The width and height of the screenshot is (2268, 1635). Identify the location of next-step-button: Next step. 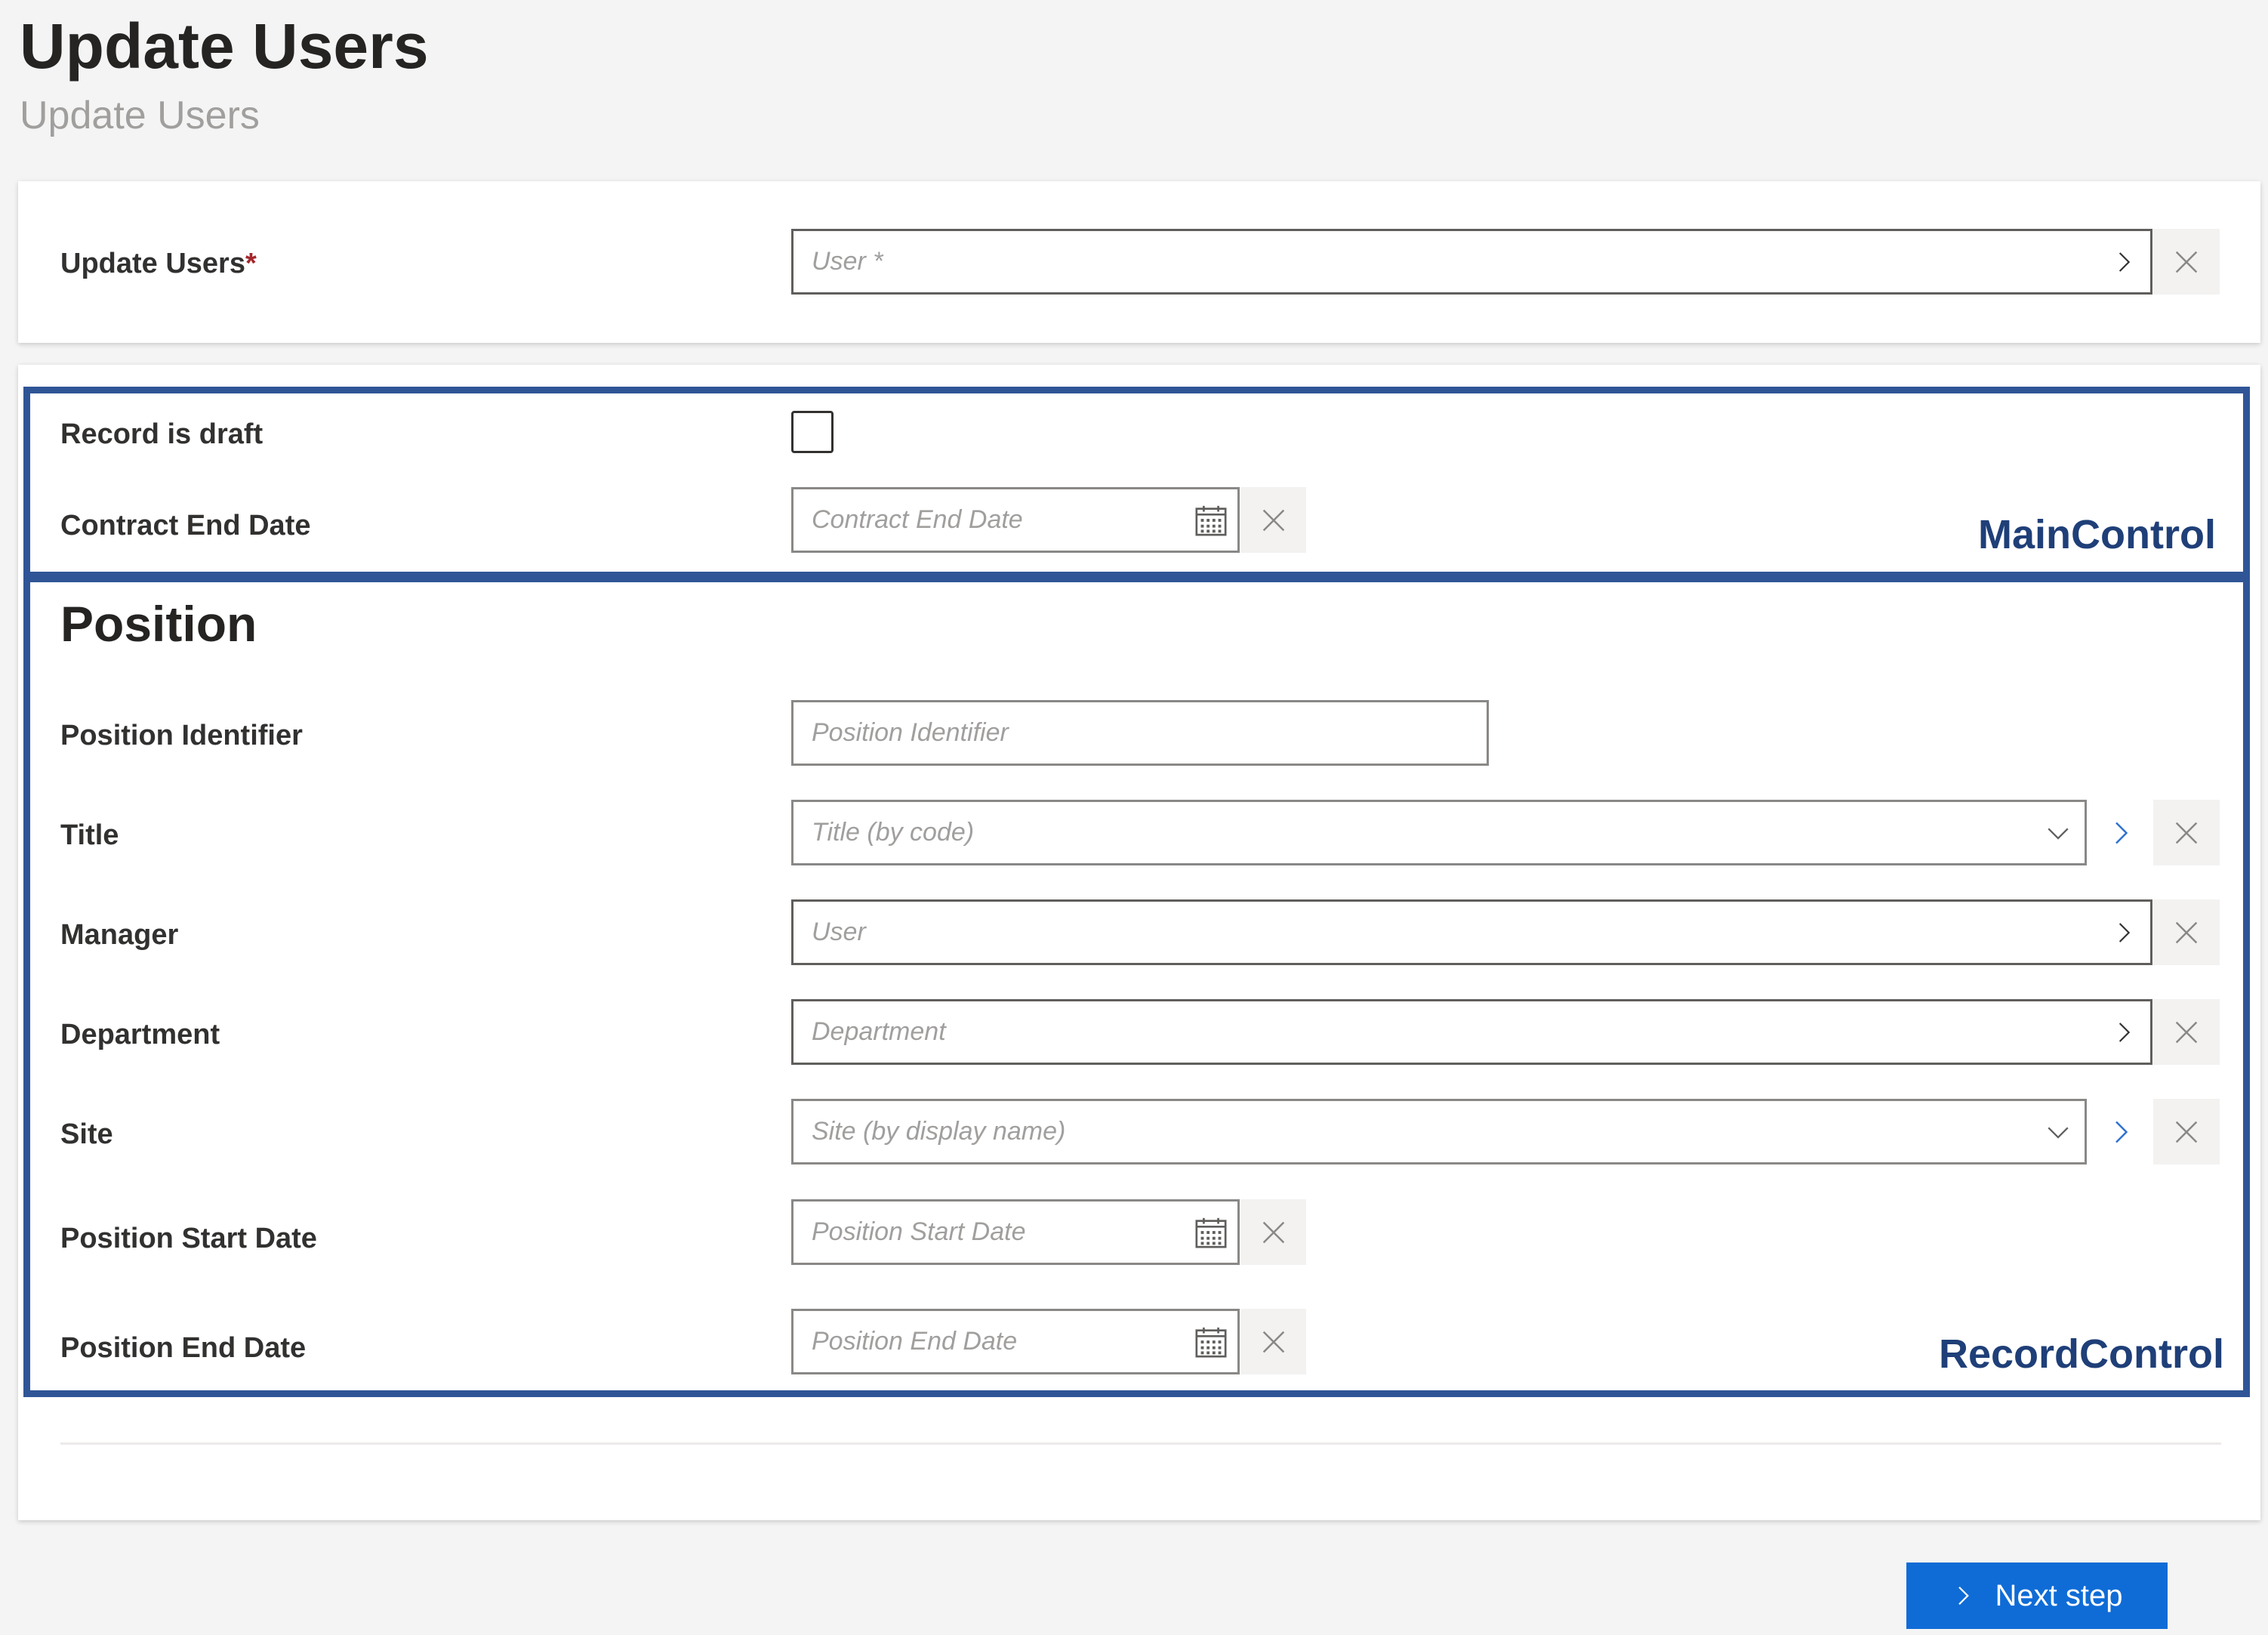
(2037, 1596).